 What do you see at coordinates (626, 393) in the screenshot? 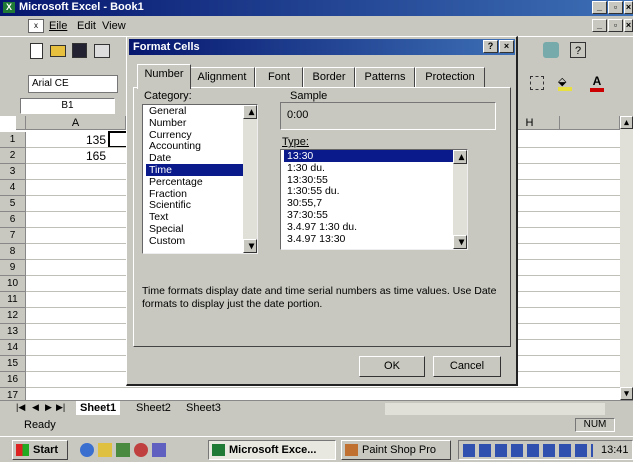
I see `vscroll-down-button: ▾` at bounding box center [626, 393].